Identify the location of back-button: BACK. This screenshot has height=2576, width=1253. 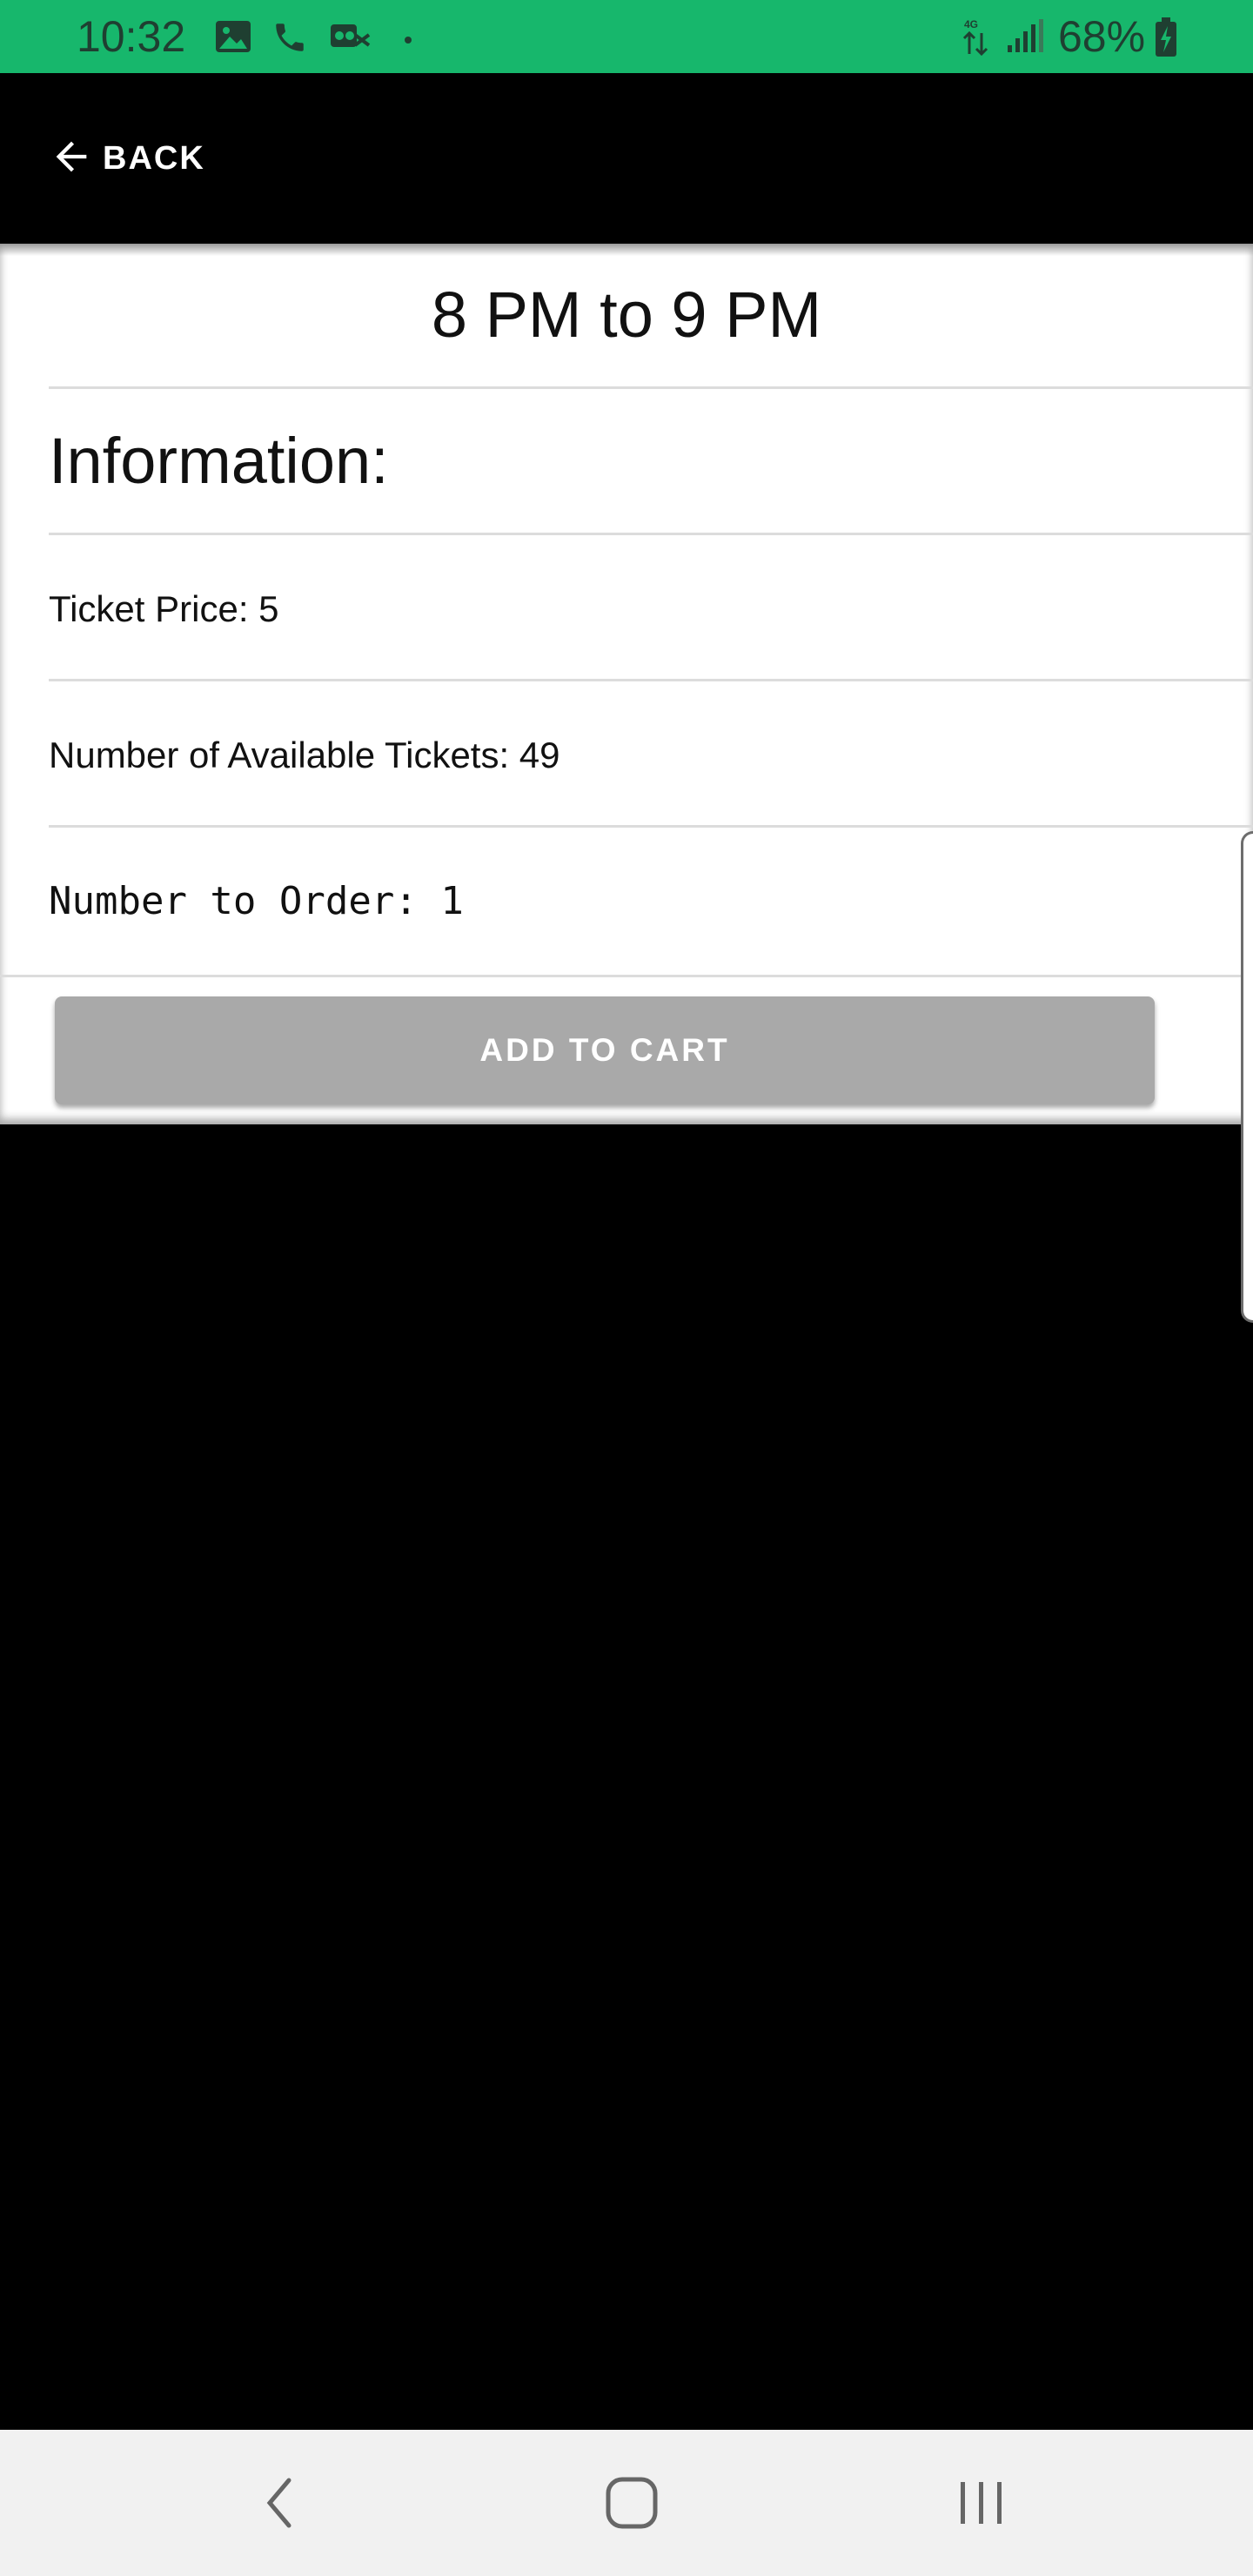
(127, 158).